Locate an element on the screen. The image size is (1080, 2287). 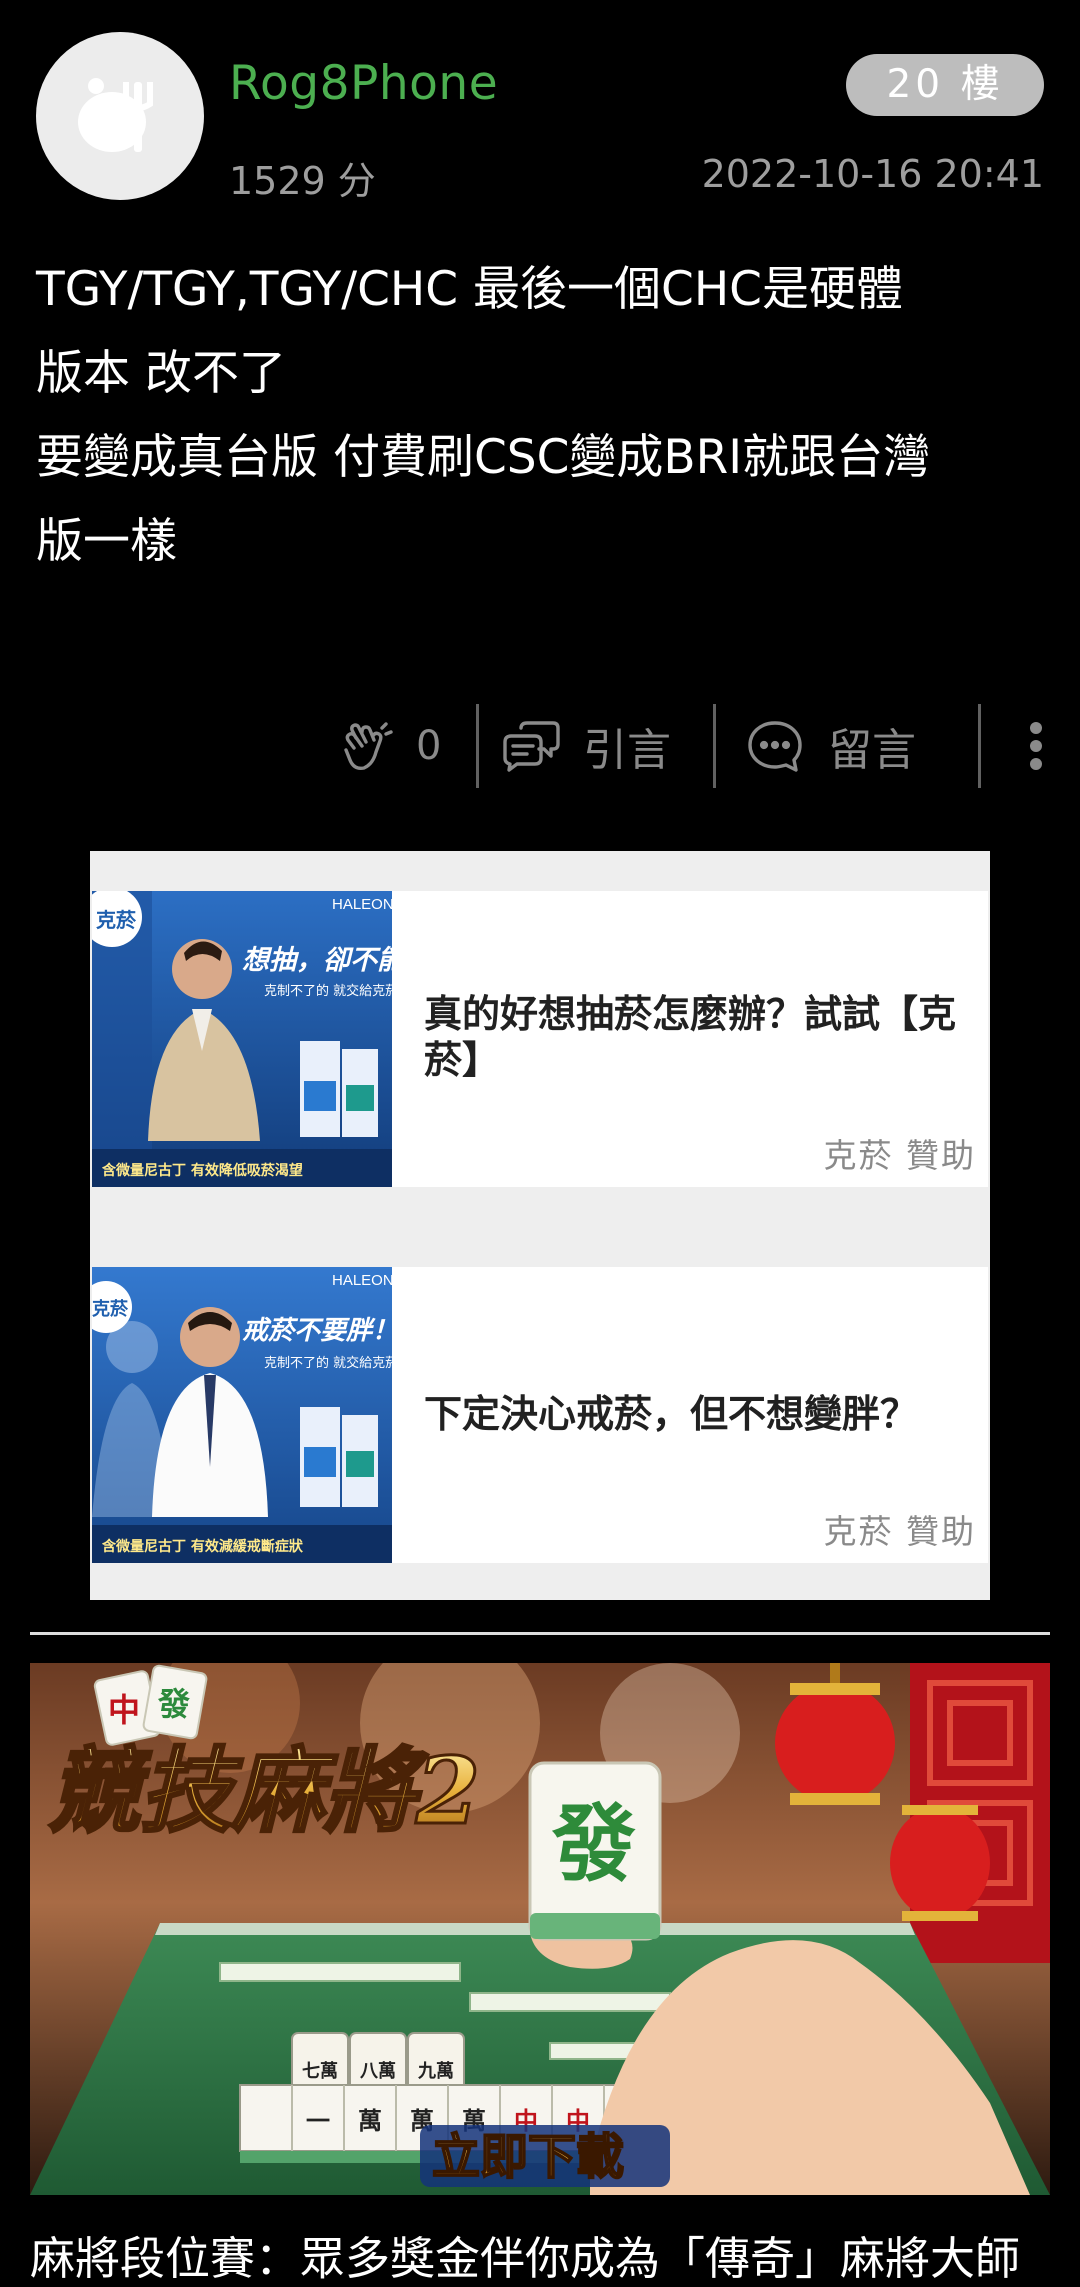
clap-icon is located at coordinates (368, 746).